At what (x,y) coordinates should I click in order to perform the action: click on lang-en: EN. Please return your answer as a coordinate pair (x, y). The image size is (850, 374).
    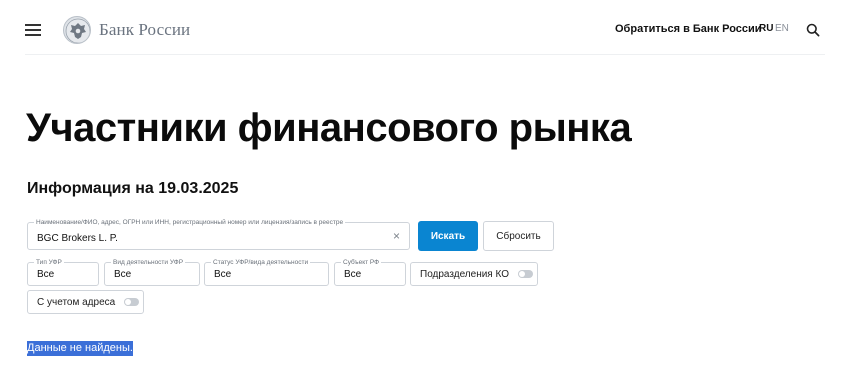
    Looking at the image, I should click on (782, 28).